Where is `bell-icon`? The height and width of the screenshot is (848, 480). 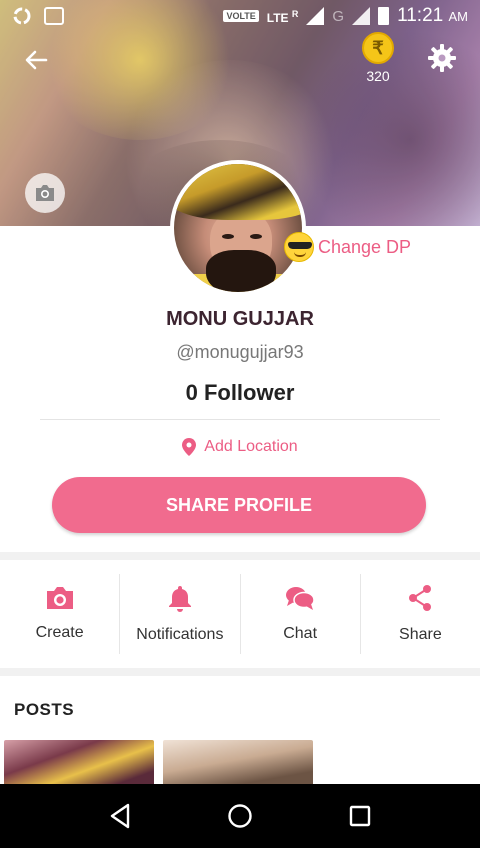 bell-icon is located at coordinates (179, 599).